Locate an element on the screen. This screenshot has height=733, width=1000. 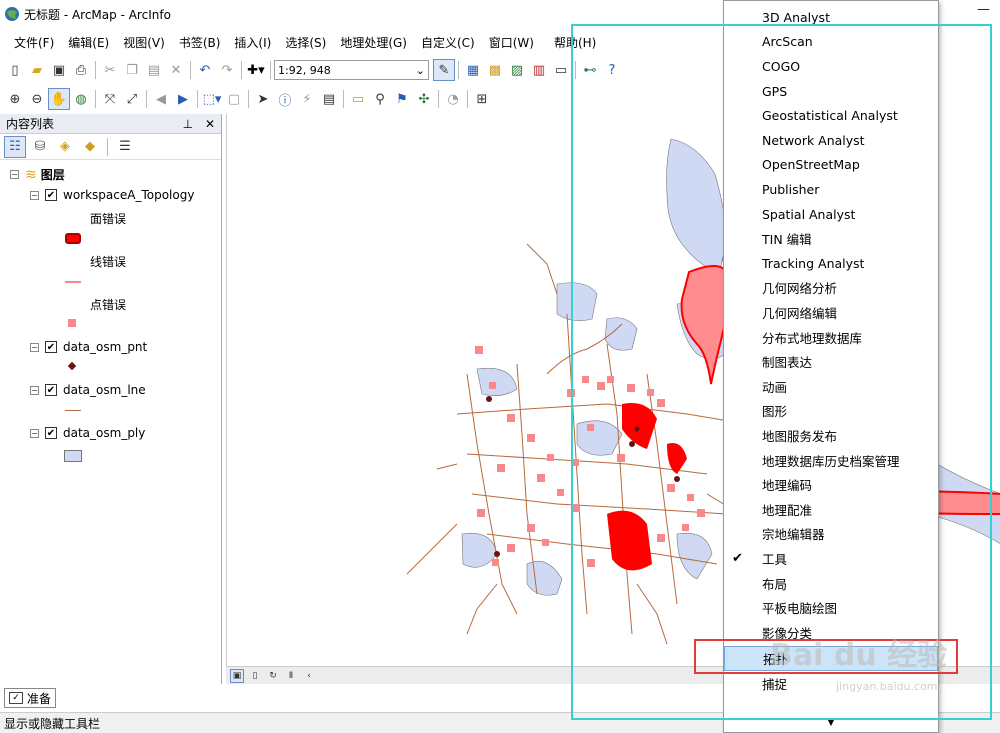
menu-edit: 编辑(E) is located at coordinates (88, 42).